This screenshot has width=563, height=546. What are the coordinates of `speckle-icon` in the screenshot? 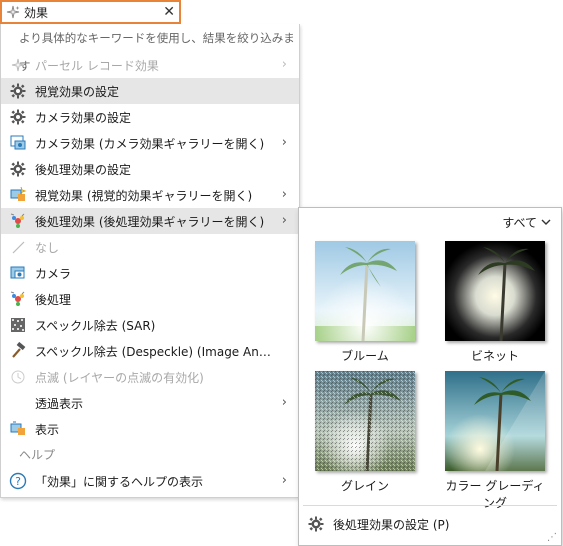 It's located at (18, 325).